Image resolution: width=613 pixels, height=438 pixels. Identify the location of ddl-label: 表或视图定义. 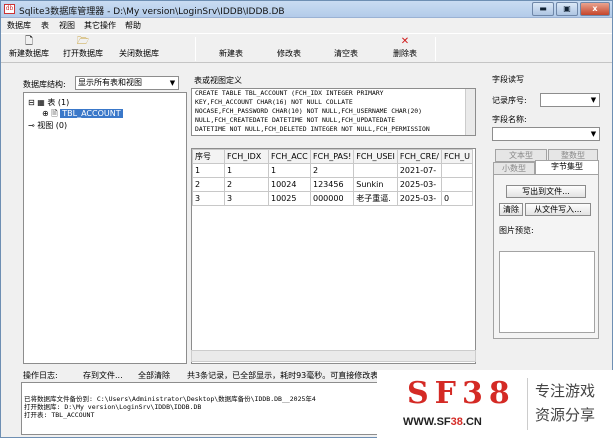
(218, 80).